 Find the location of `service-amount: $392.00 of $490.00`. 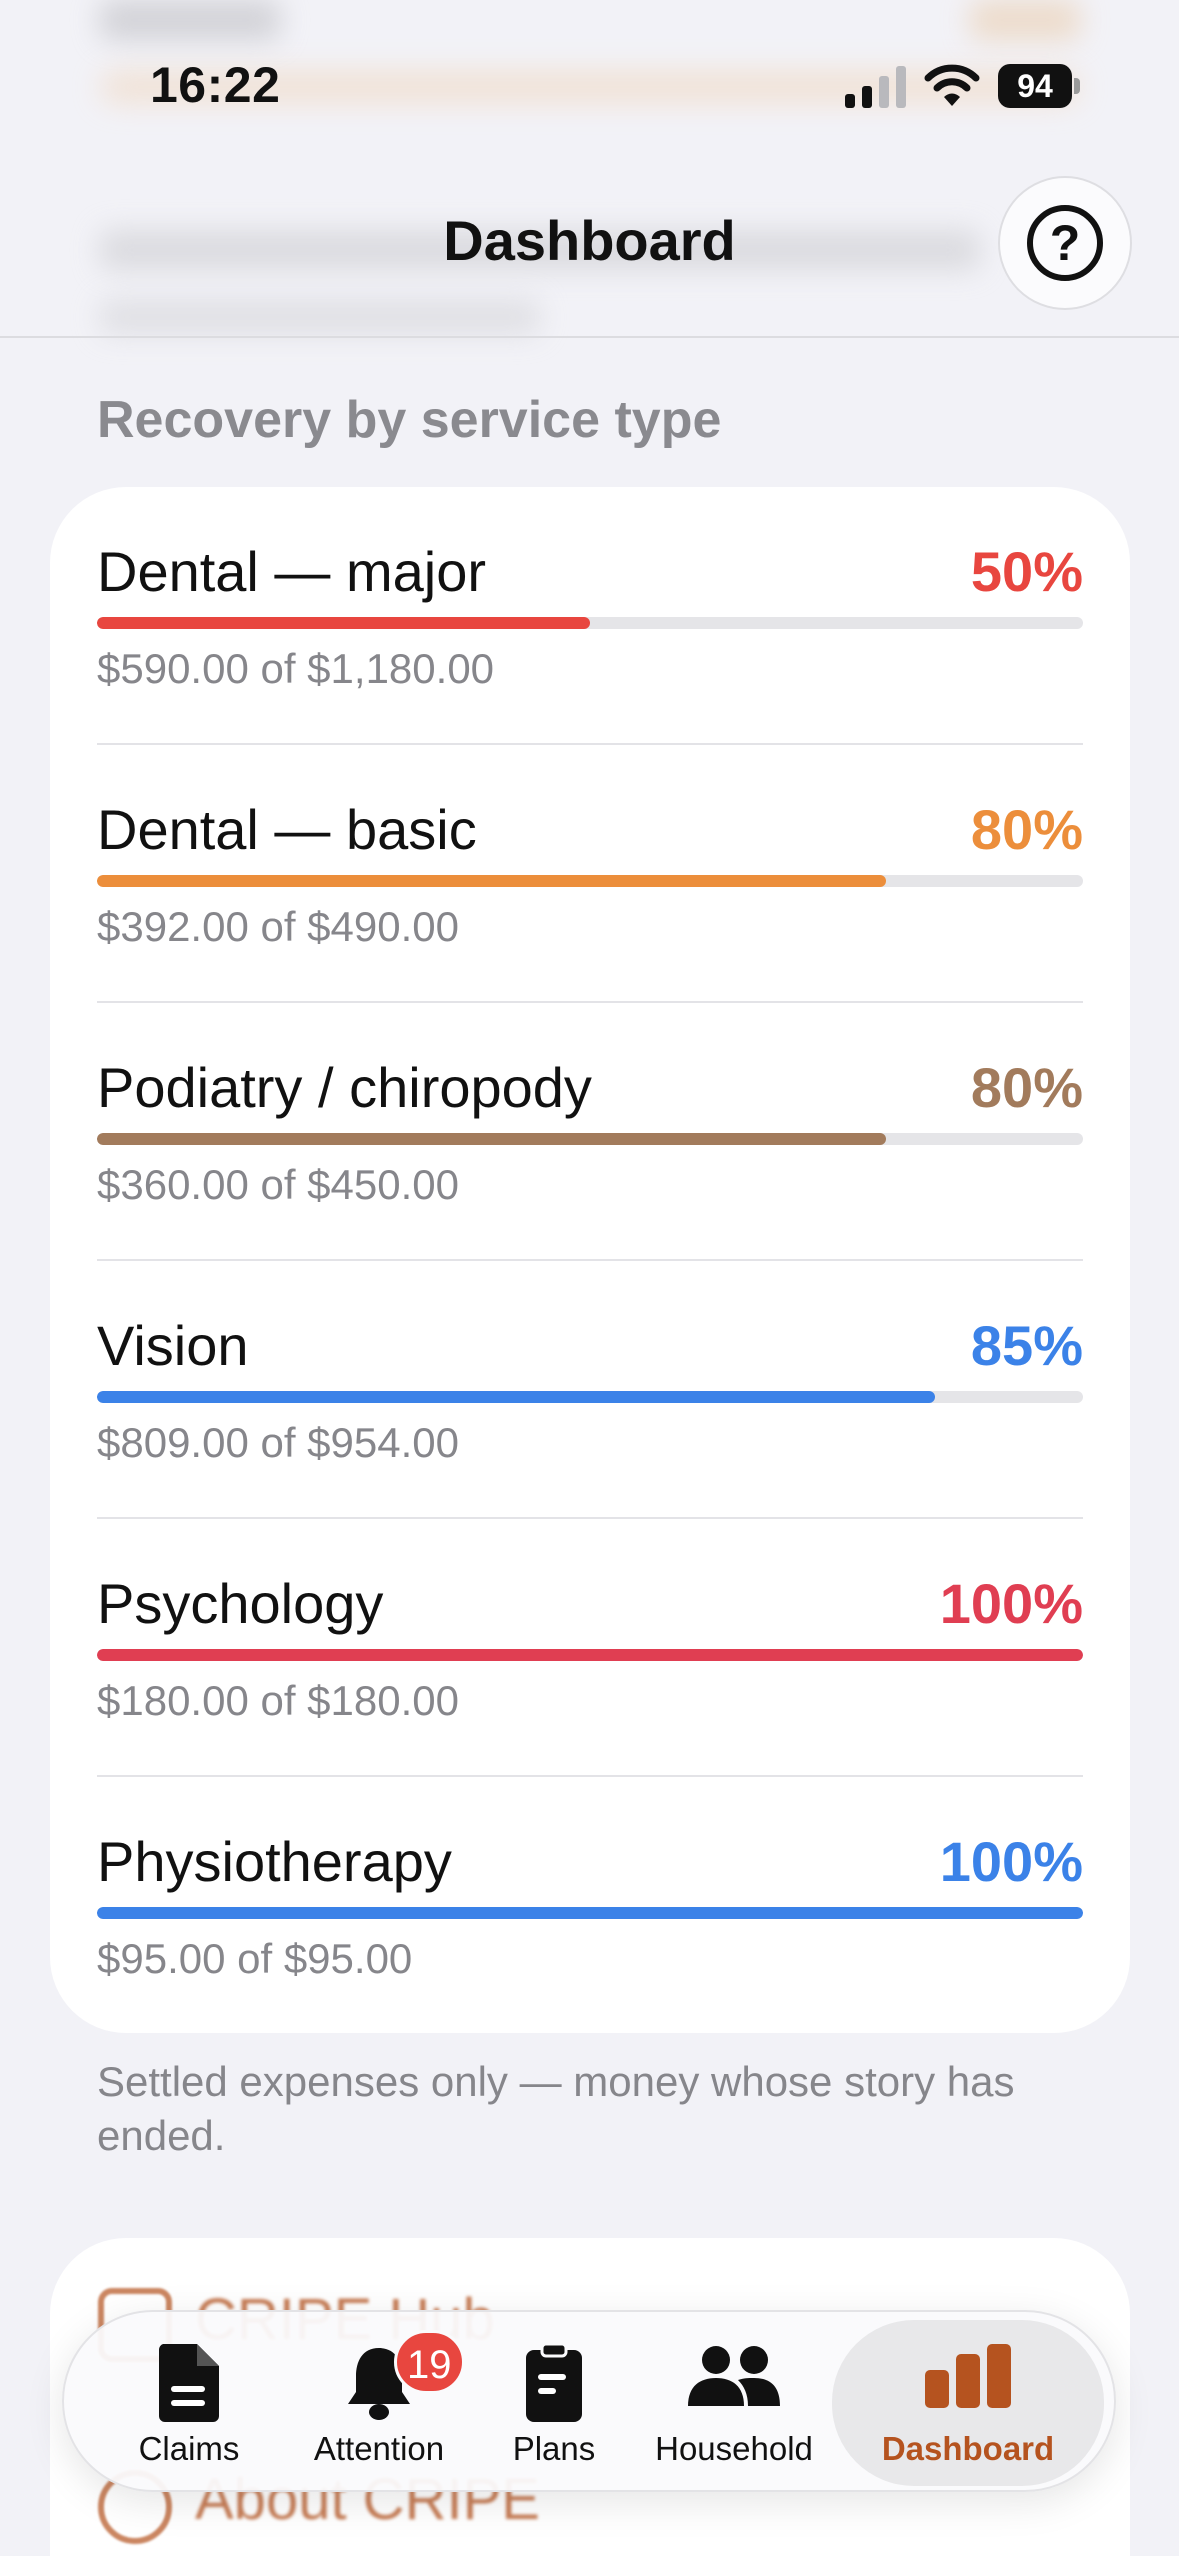

service-amount: $392.00 of $490.00 is located at coordinates (278, 926).